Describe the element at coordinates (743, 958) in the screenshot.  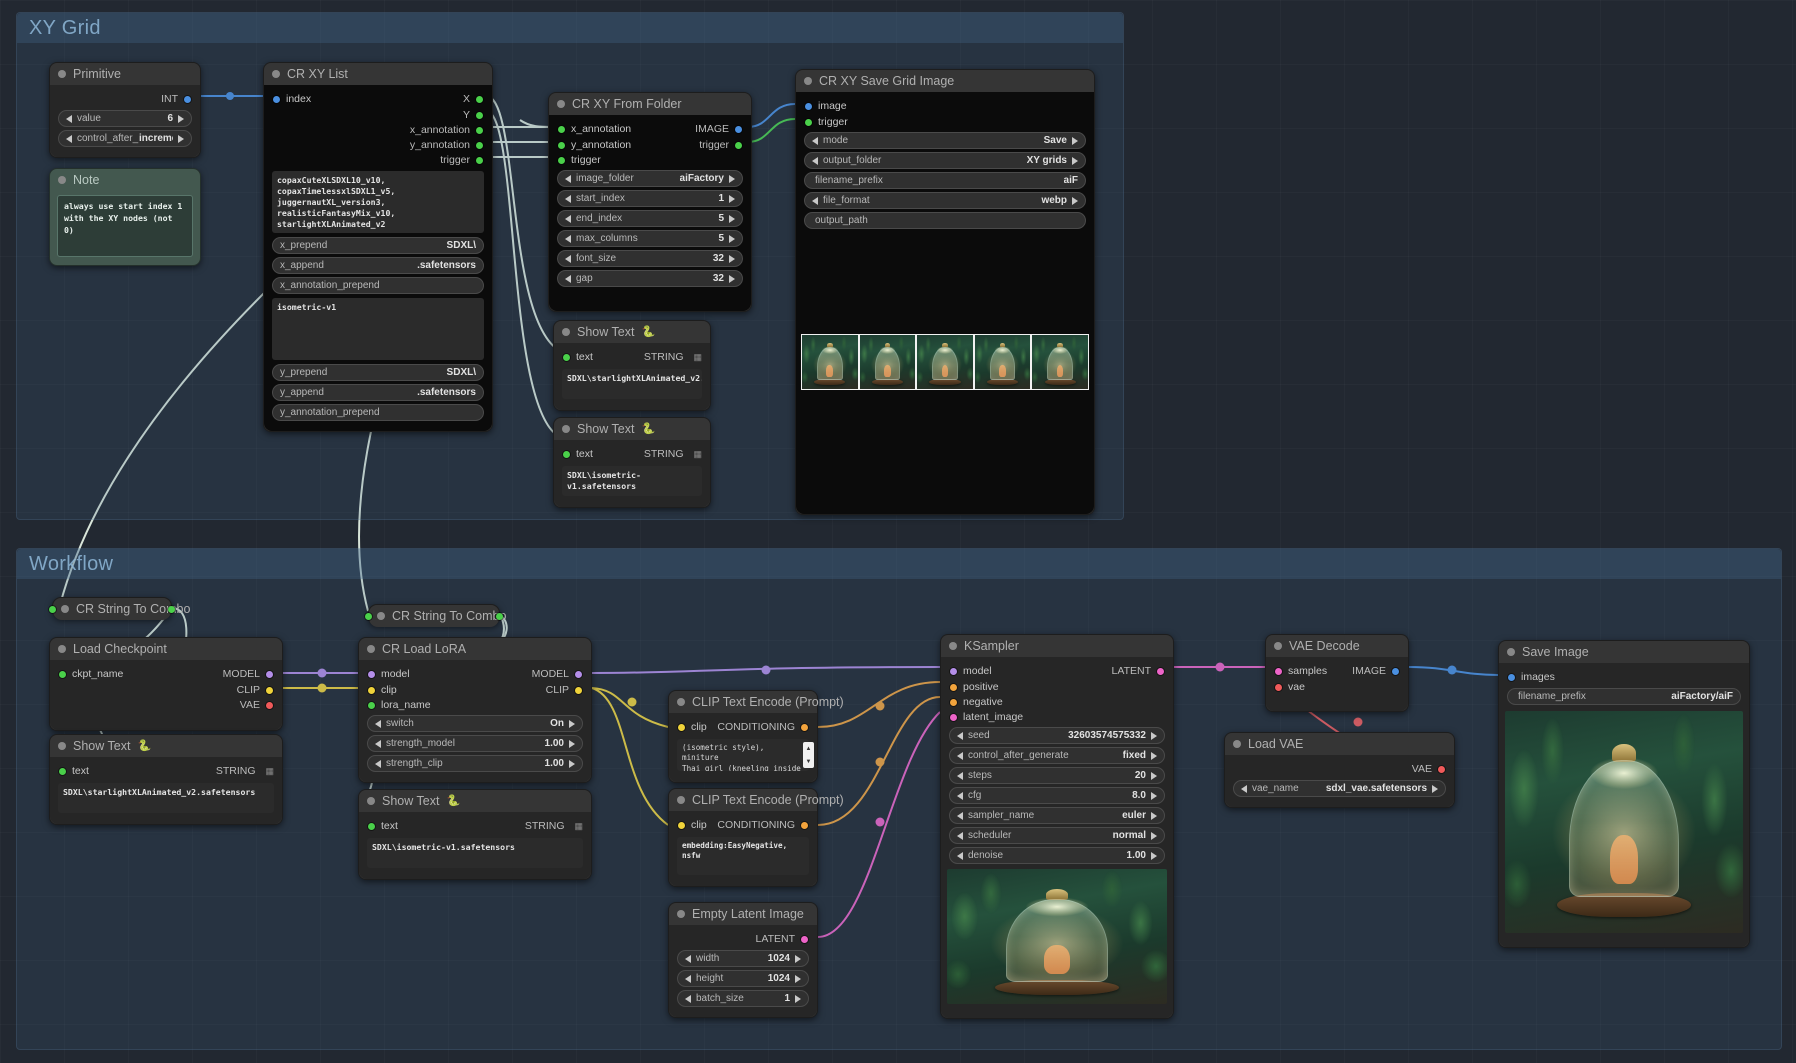
I see `widget-width: width 1024` at that location.